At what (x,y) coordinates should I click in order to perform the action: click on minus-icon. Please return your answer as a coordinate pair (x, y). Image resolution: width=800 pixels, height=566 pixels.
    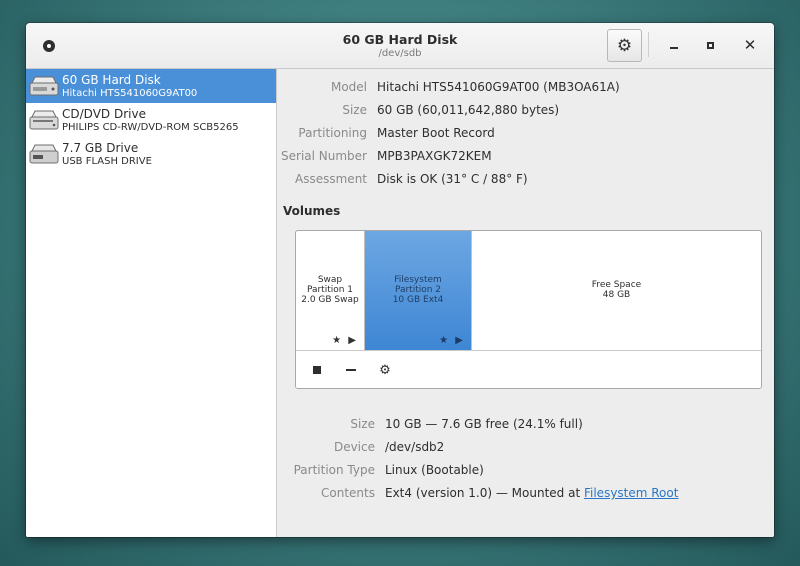
    Looking at the image, I should click on (351, 370).